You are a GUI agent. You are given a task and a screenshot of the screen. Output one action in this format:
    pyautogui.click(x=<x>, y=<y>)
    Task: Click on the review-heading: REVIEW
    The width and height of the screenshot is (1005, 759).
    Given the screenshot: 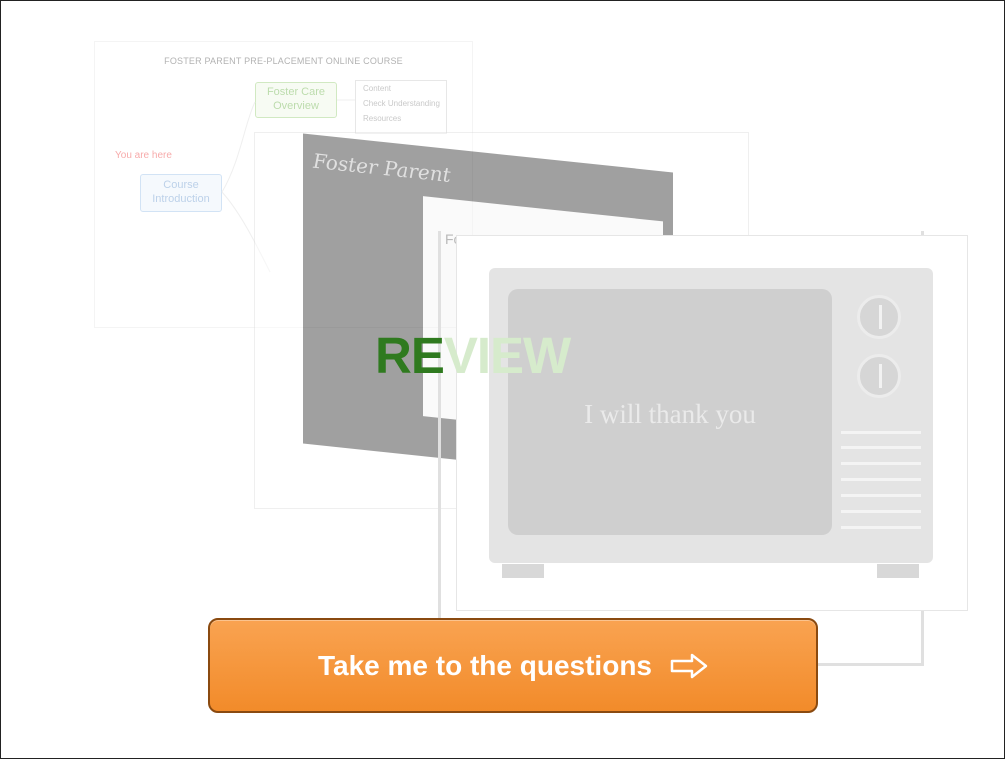 What is the action you would take?
    pyautogui.click(x=473, y=355)
    